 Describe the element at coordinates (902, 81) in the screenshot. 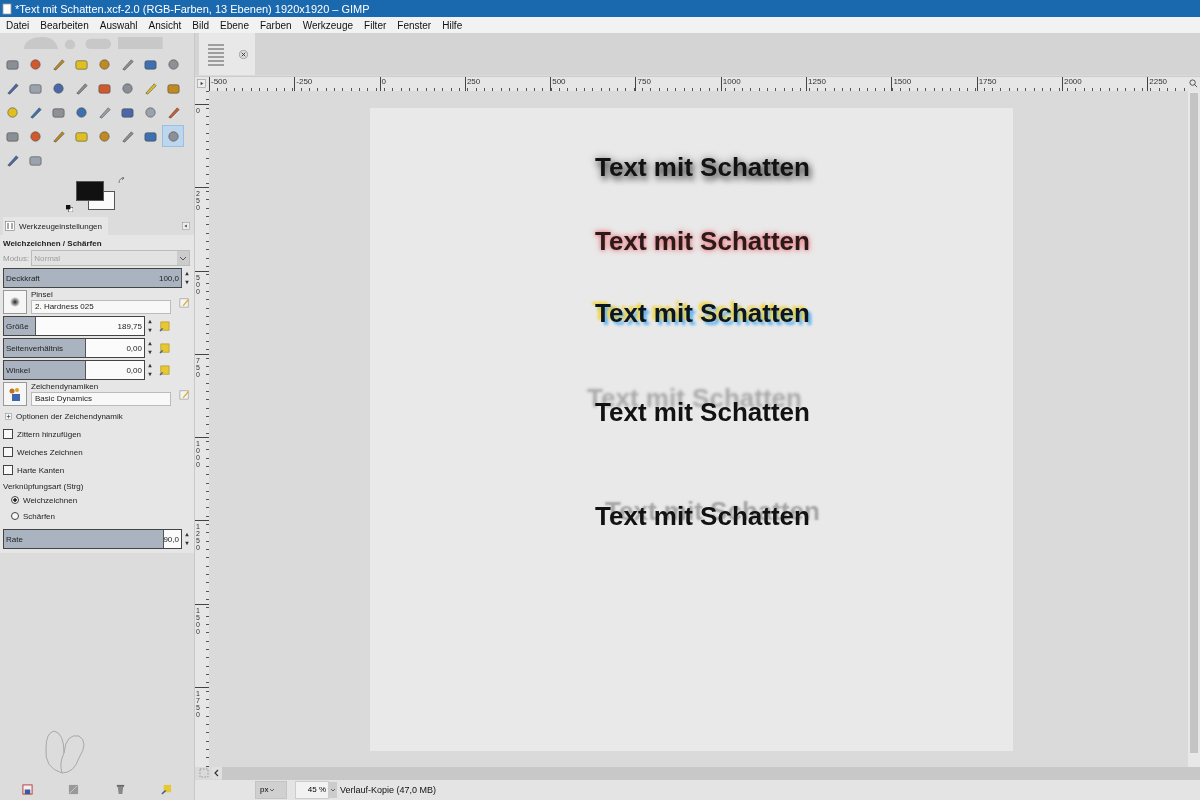

I see `ruler-label: 1500` at that location.